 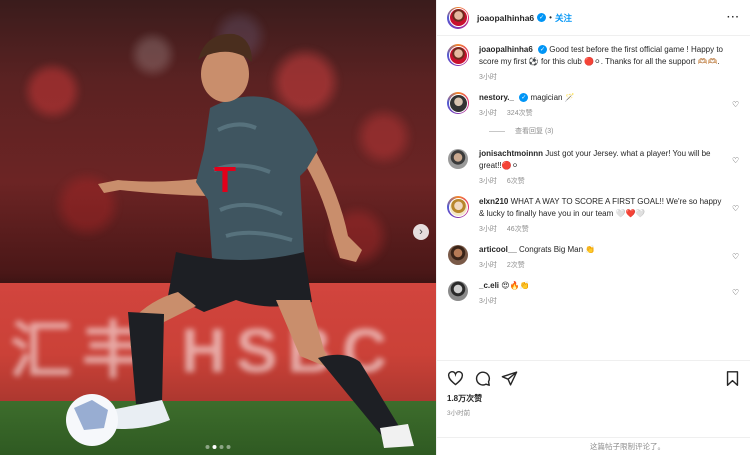 What do you see at coordinates (563, 18) in the screenshot?
I see `follow-button: 关注` at bounding box center [563, 18].